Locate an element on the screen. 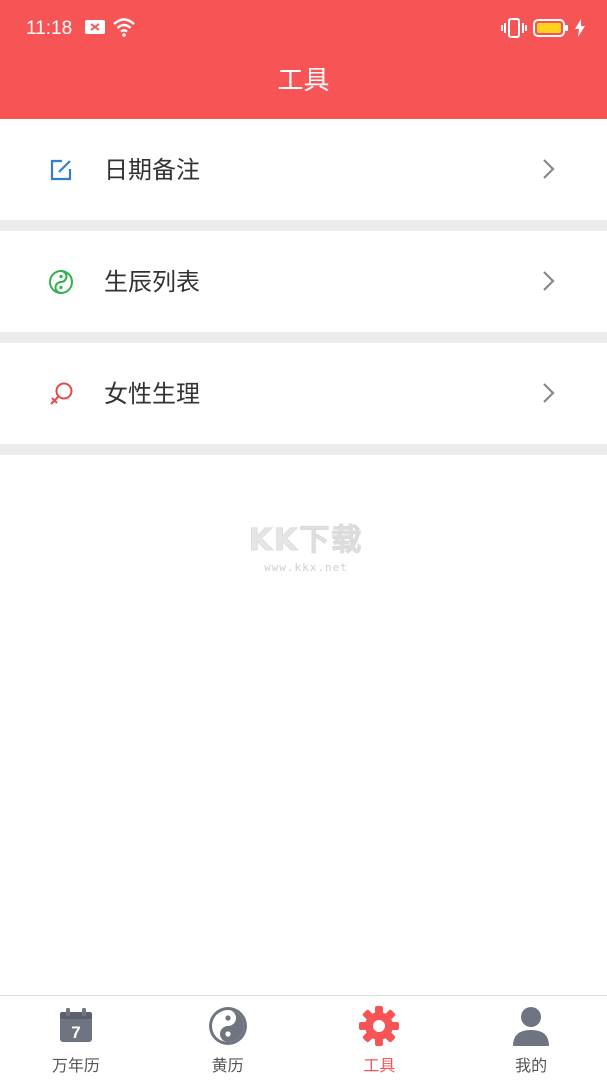 The height and width of the screenshot is (1080, 607). tab-almanac: 黄历 is located at coordinates (228, 1038).